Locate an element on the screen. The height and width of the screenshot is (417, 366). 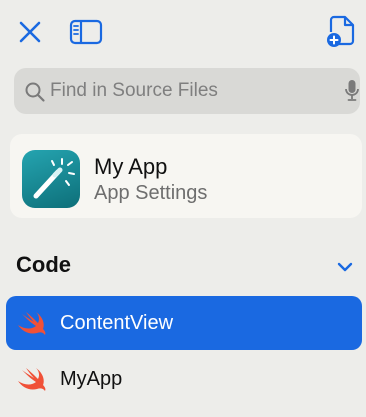
section-title: Code is located at coordinates (43, 264).